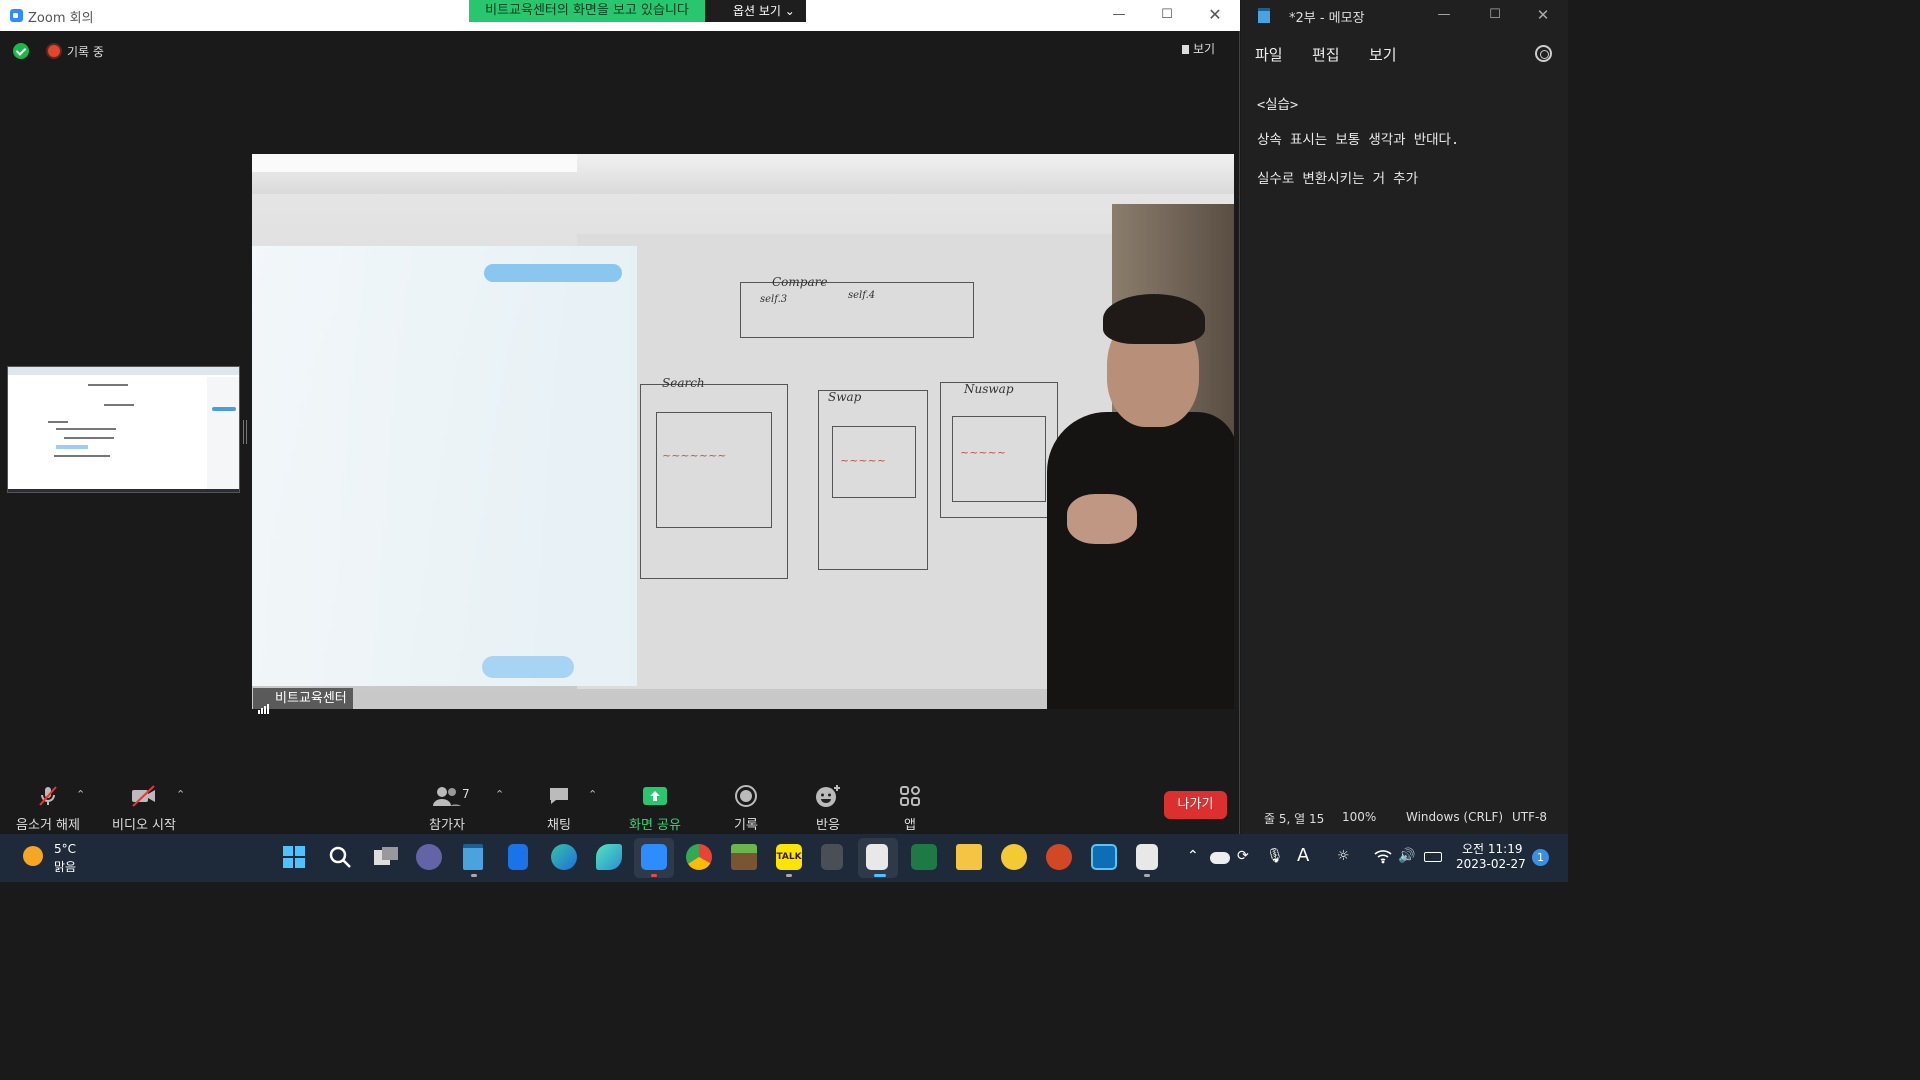 The image size is (1920, 1080). Describe the element at coordinates (910, 796) in the screenshot. I see `apps-icon` at that location.